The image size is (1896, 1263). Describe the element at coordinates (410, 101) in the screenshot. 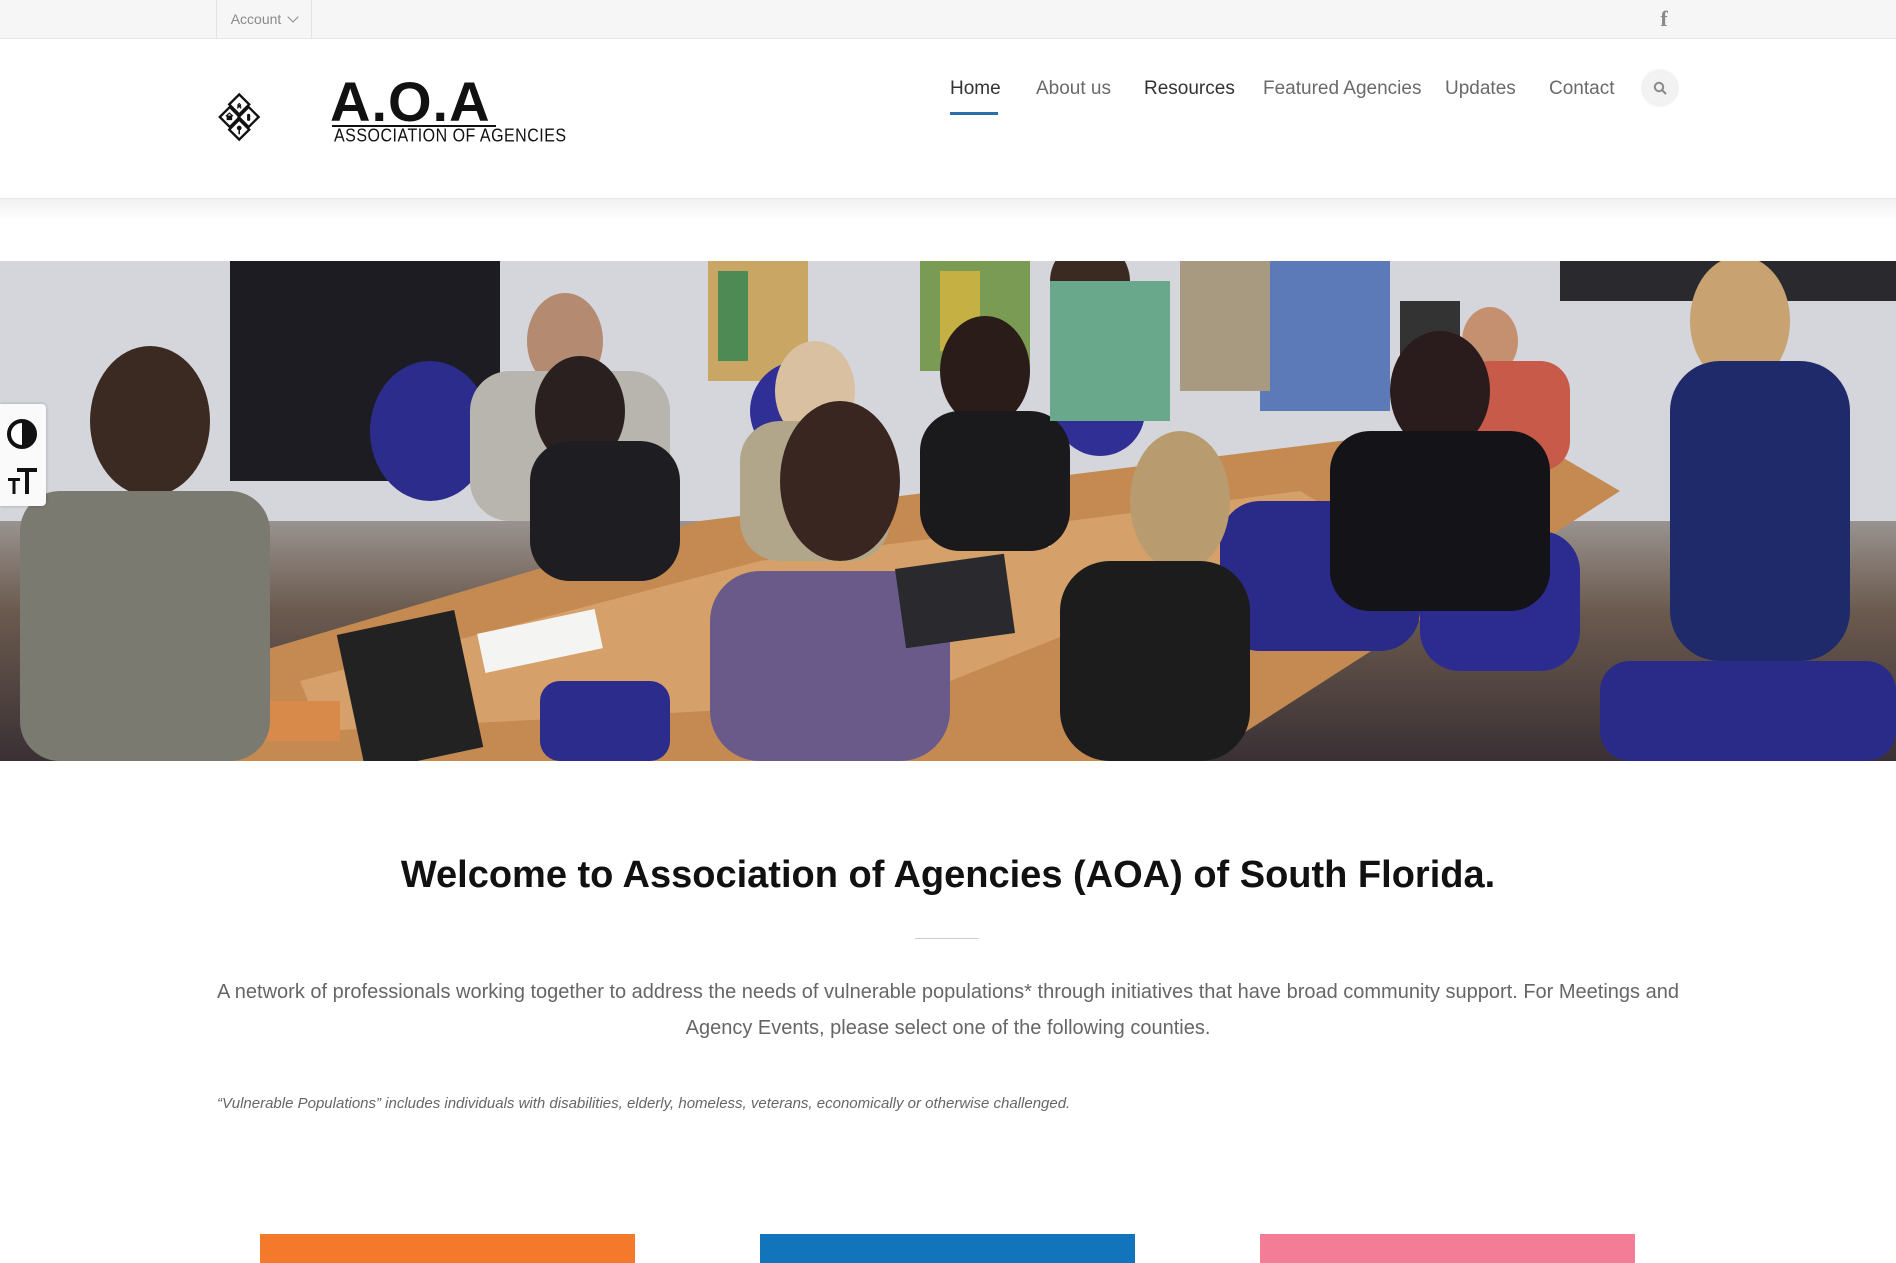

I see `logo-title: A.O.A` at that location.